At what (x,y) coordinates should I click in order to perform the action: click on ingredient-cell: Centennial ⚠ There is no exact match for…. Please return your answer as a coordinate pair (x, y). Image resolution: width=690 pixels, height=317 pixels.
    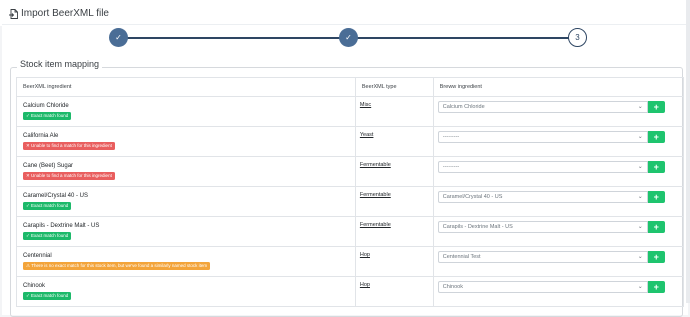
    Looking at the image, I should click on (186, 261).